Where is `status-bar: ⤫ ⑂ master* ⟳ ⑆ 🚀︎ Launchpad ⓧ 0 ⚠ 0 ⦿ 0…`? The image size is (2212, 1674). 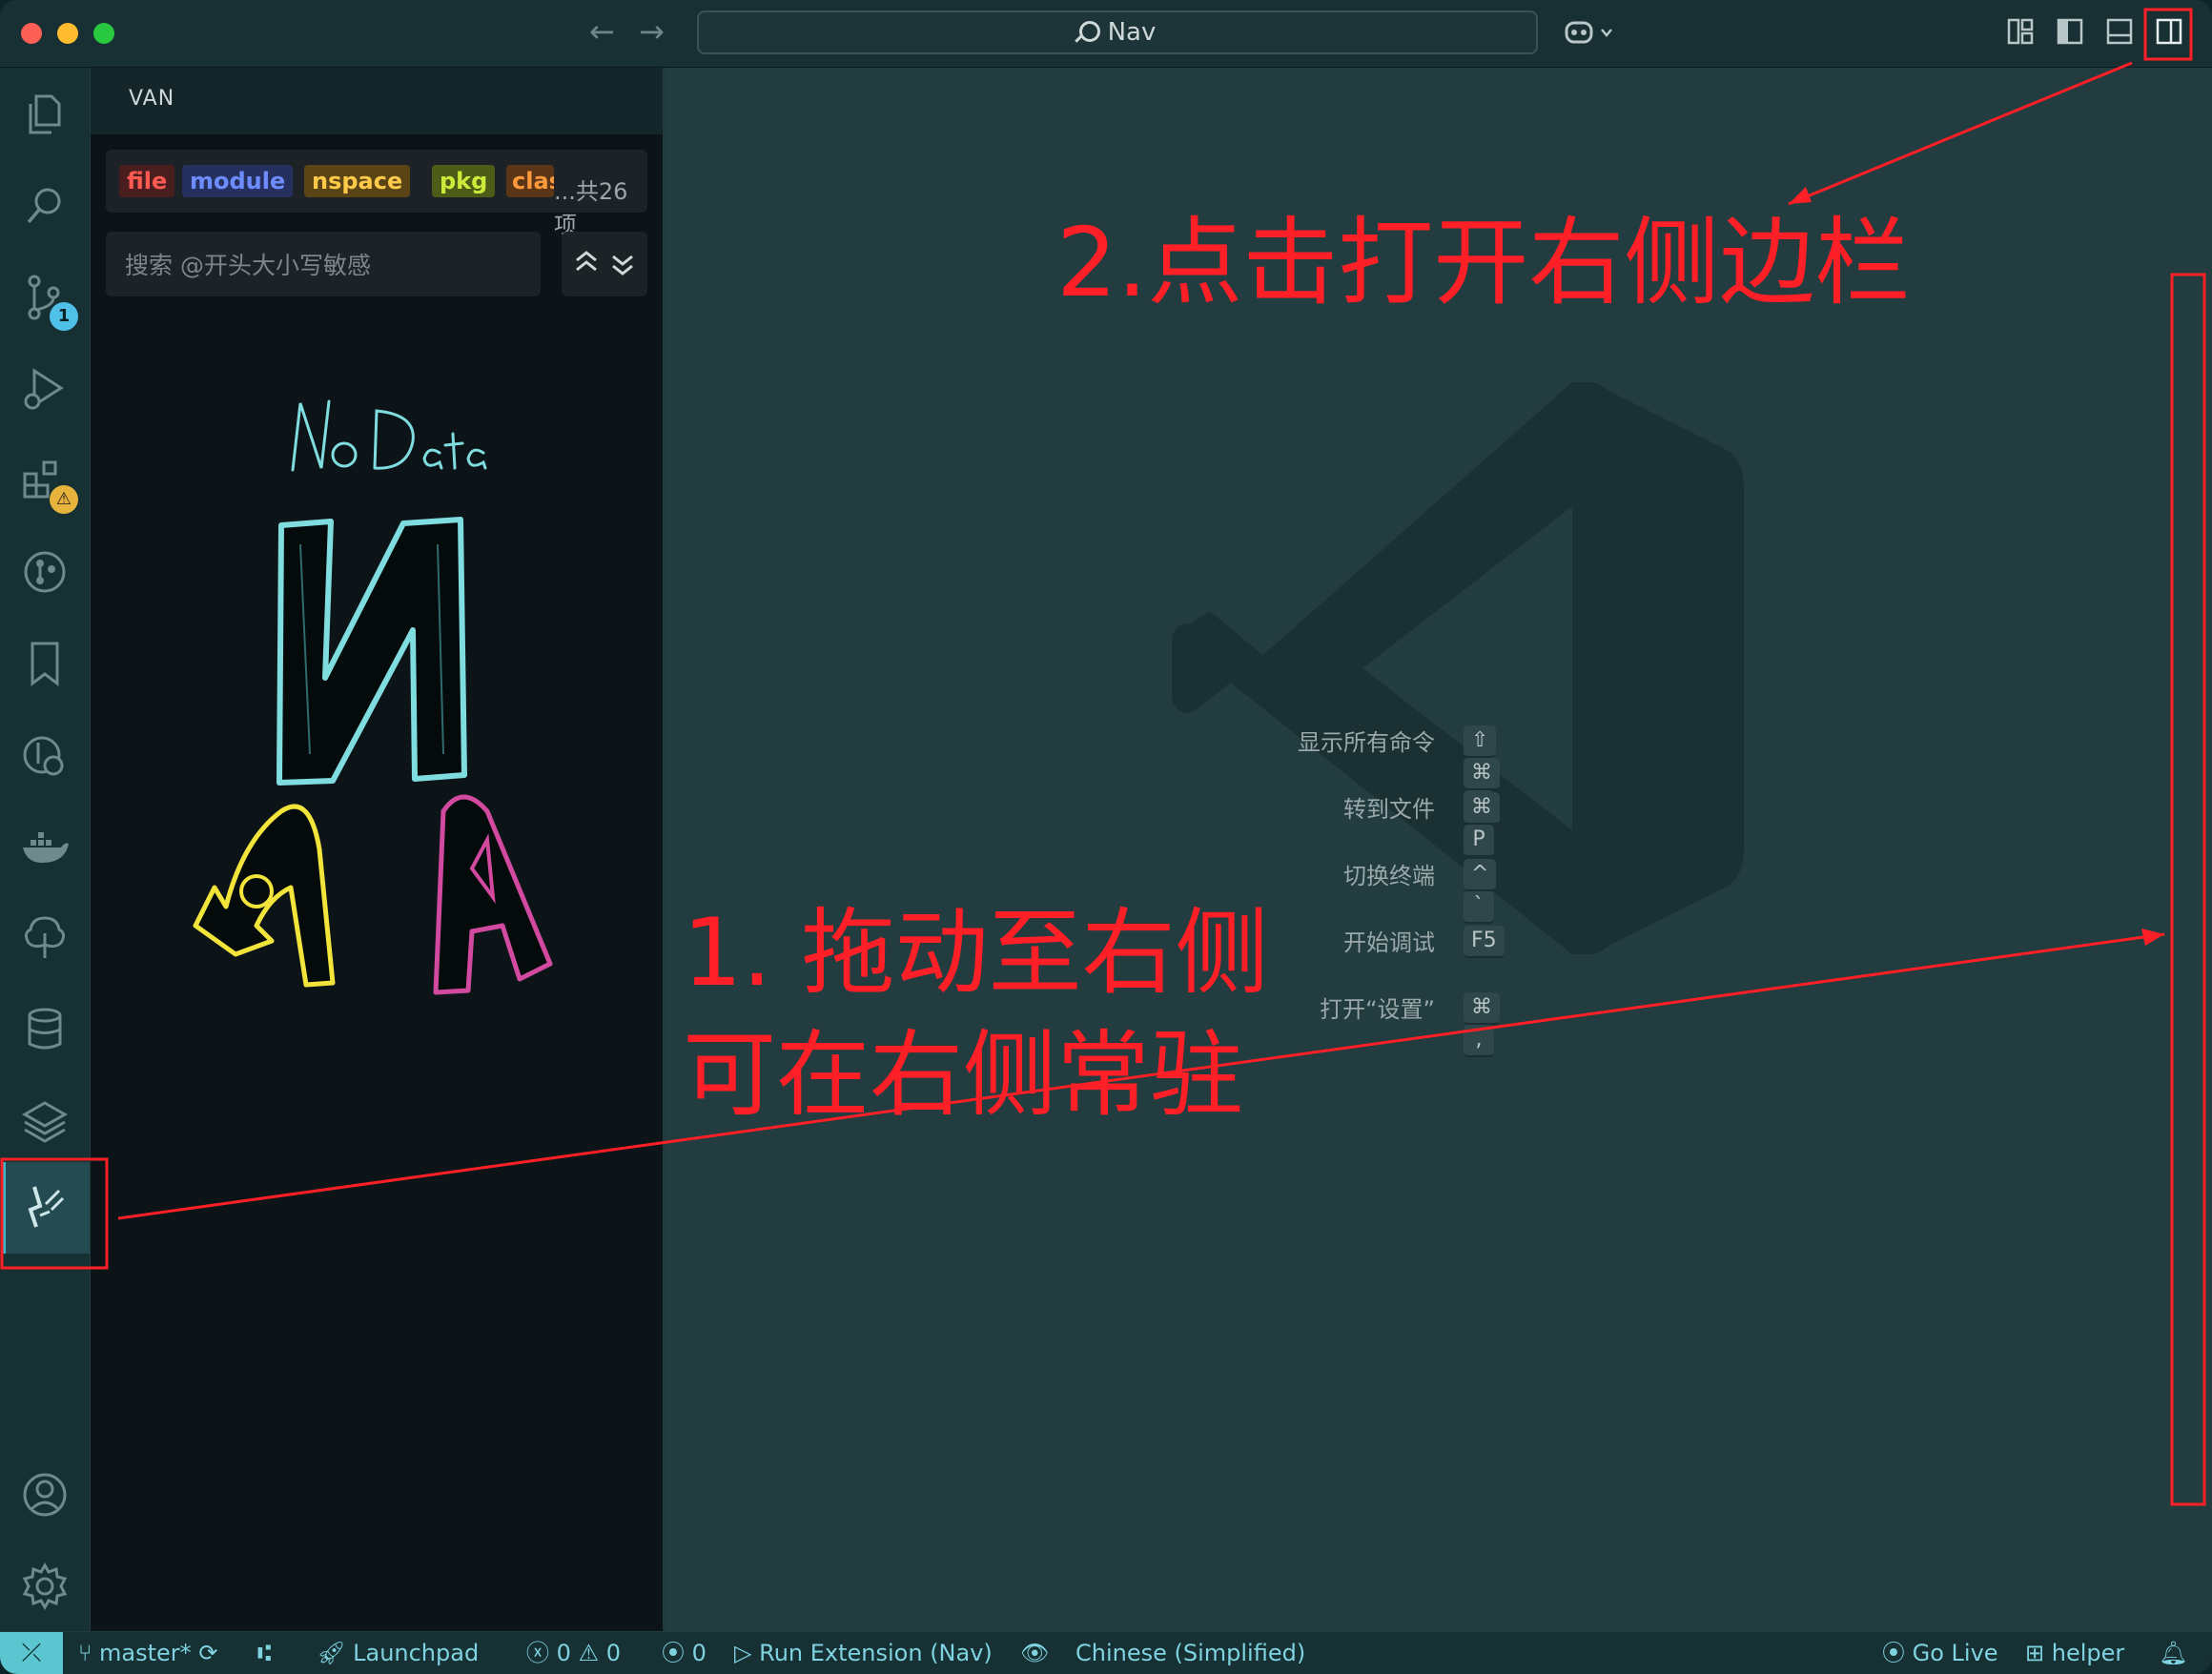
status-bar: ⤫ ⑂ master* ⟳ ⑆ 🚀︎ Launchpad ⓧ 0 ⚠ 0 ⦿ 0… is located at coordinates (1106, 1653).